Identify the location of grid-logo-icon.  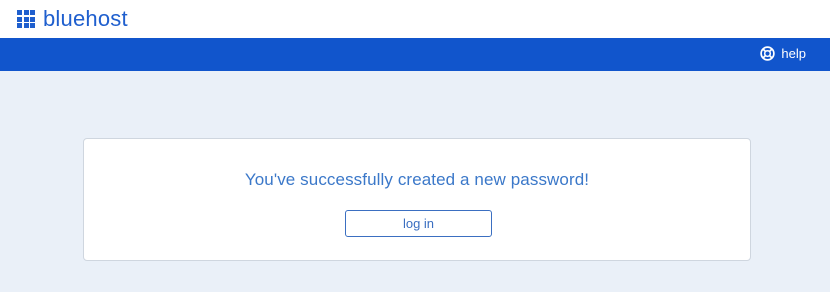
(26, 19).